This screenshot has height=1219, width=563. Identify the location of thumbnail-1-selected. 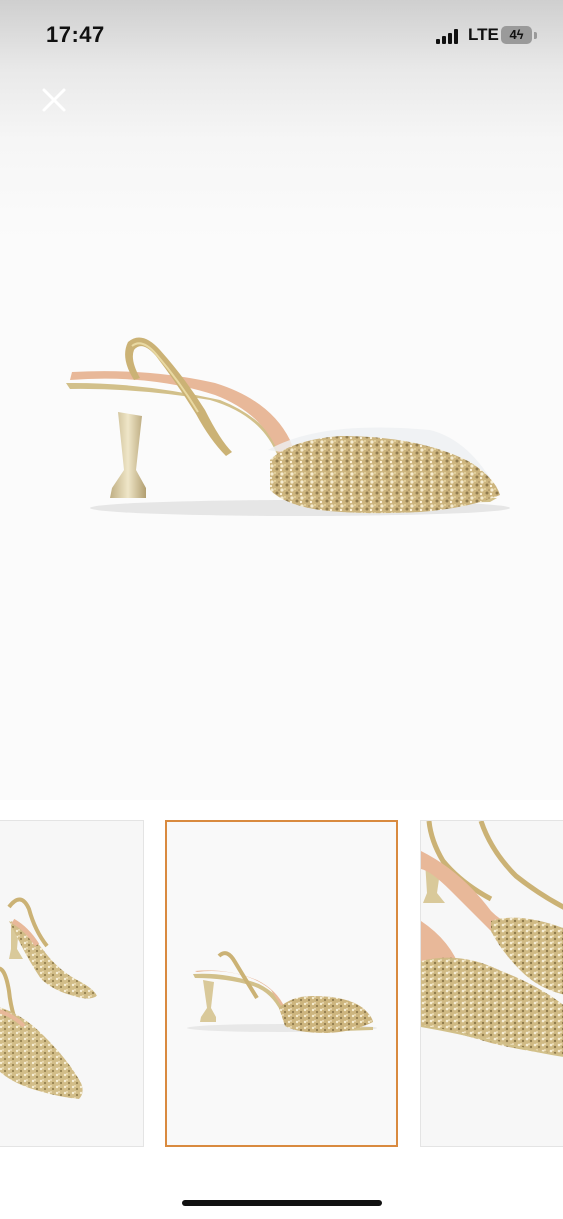
(281, 983).